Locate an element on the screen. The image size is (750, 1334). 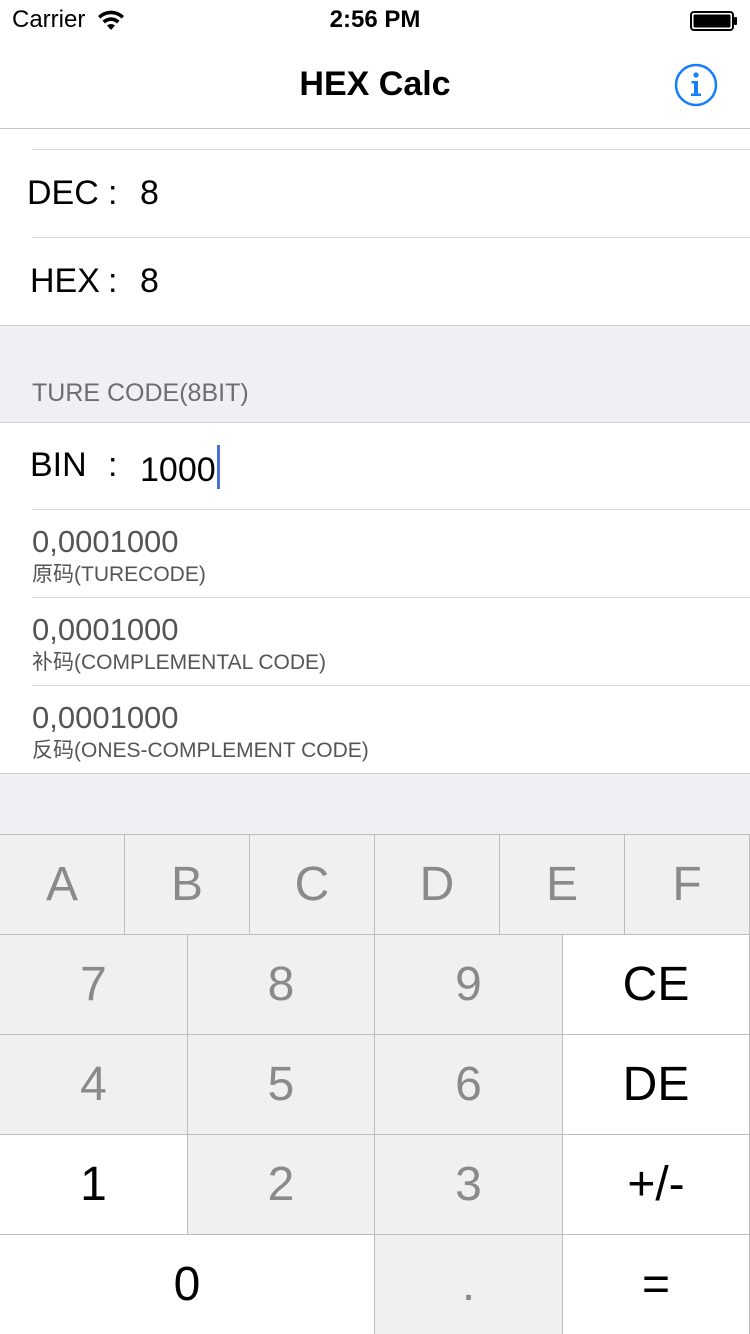
key-a: A is located at coordinates (62, 885).